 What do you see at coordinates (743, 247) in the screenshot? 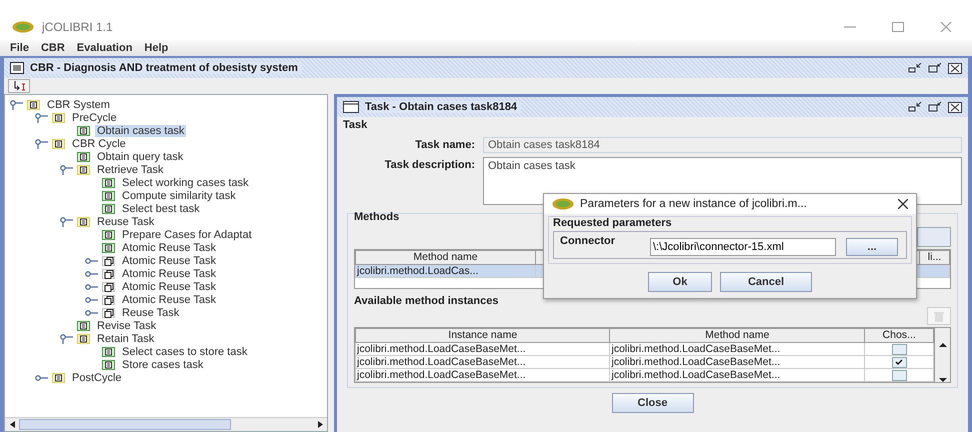
I see `connector-field: \:\Jcolibri\connector-15.xml` at bounding box center [743, 247].